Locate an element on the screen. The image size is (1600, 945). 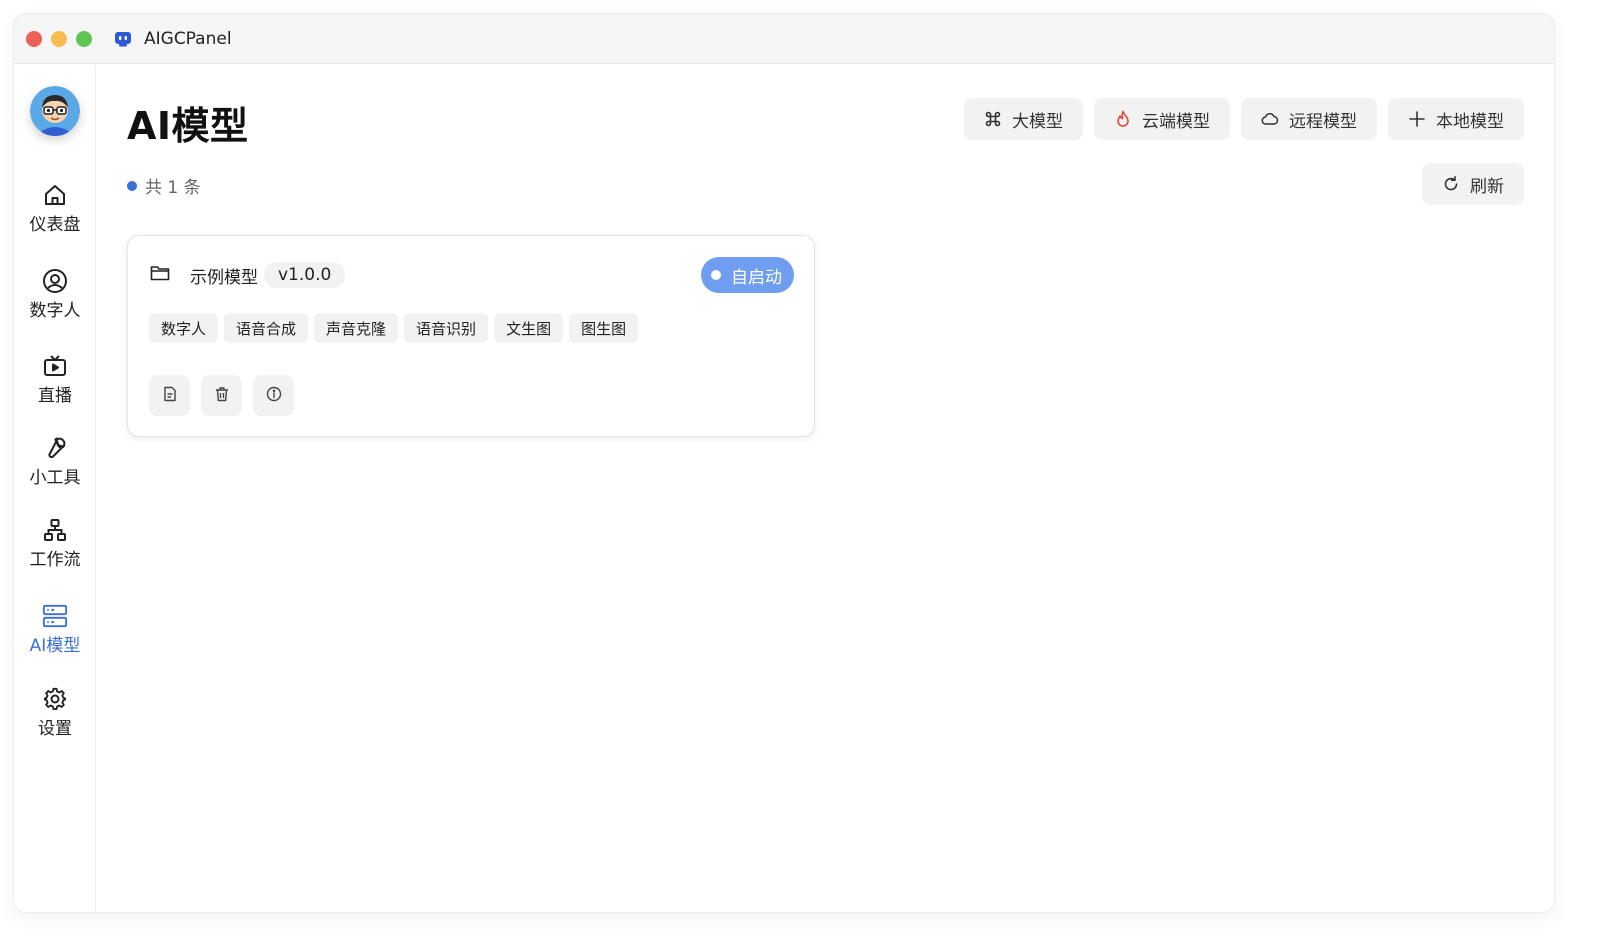
sidebar-item-label: 直播 is located at coordinates (55, 396).